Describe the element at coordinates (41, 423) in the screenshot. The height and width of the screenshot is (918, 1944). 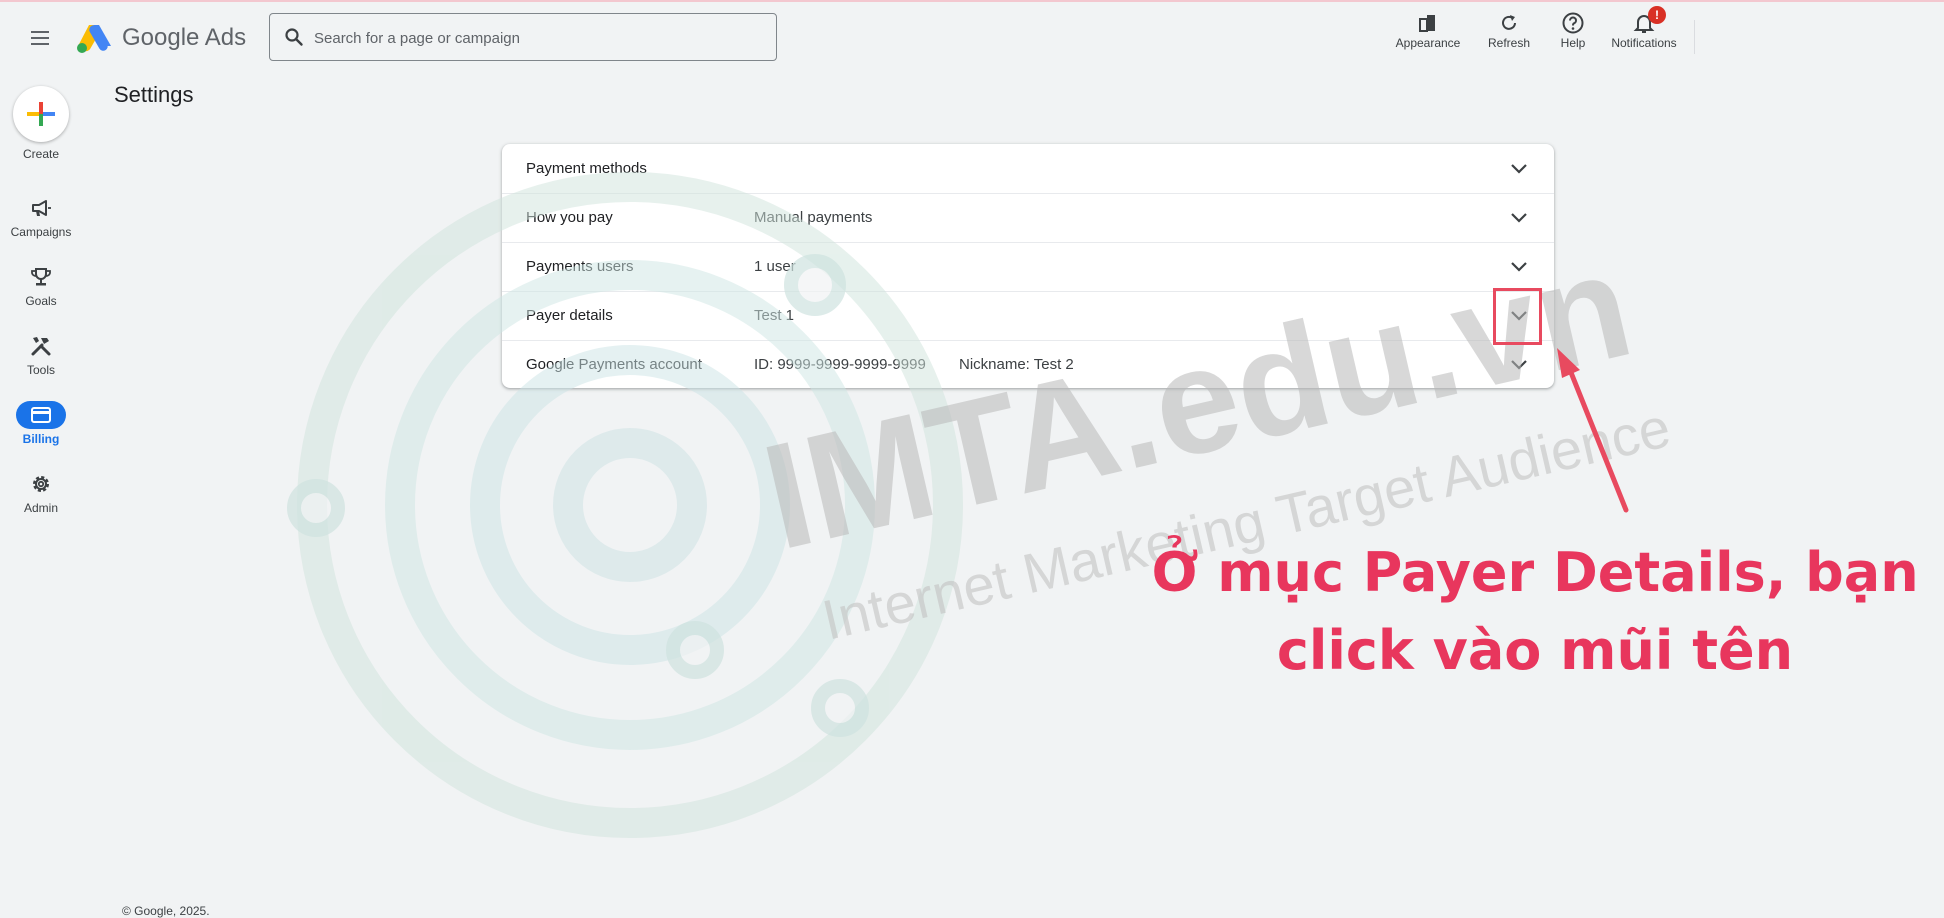
I see `nav-item-billing: Billing` at that location.